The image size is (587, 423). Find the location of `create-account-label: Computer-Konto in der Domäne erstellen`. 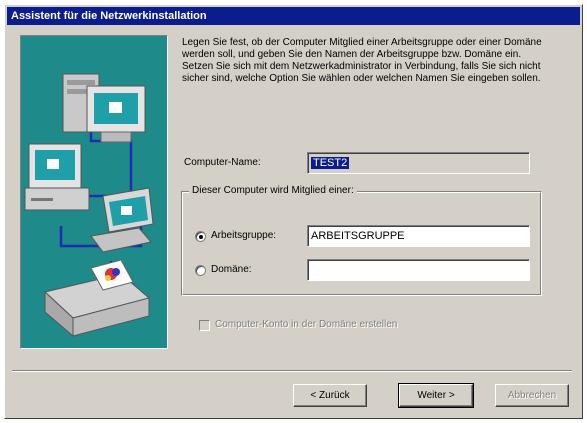

create-account-label: Computer-Konto in der Domäne erstellen is located at coordinates (306, 324).